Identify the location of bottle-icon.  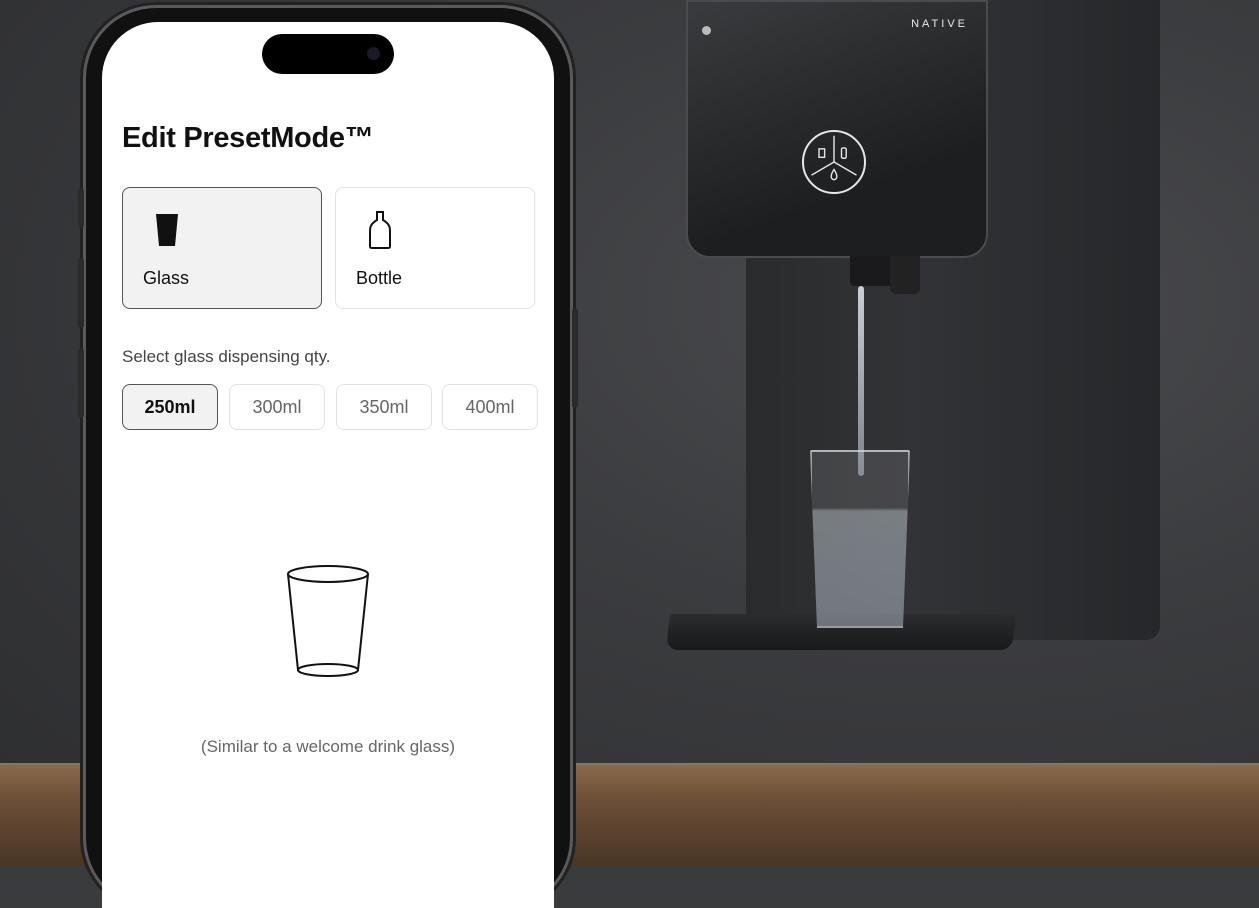
(380, 230).